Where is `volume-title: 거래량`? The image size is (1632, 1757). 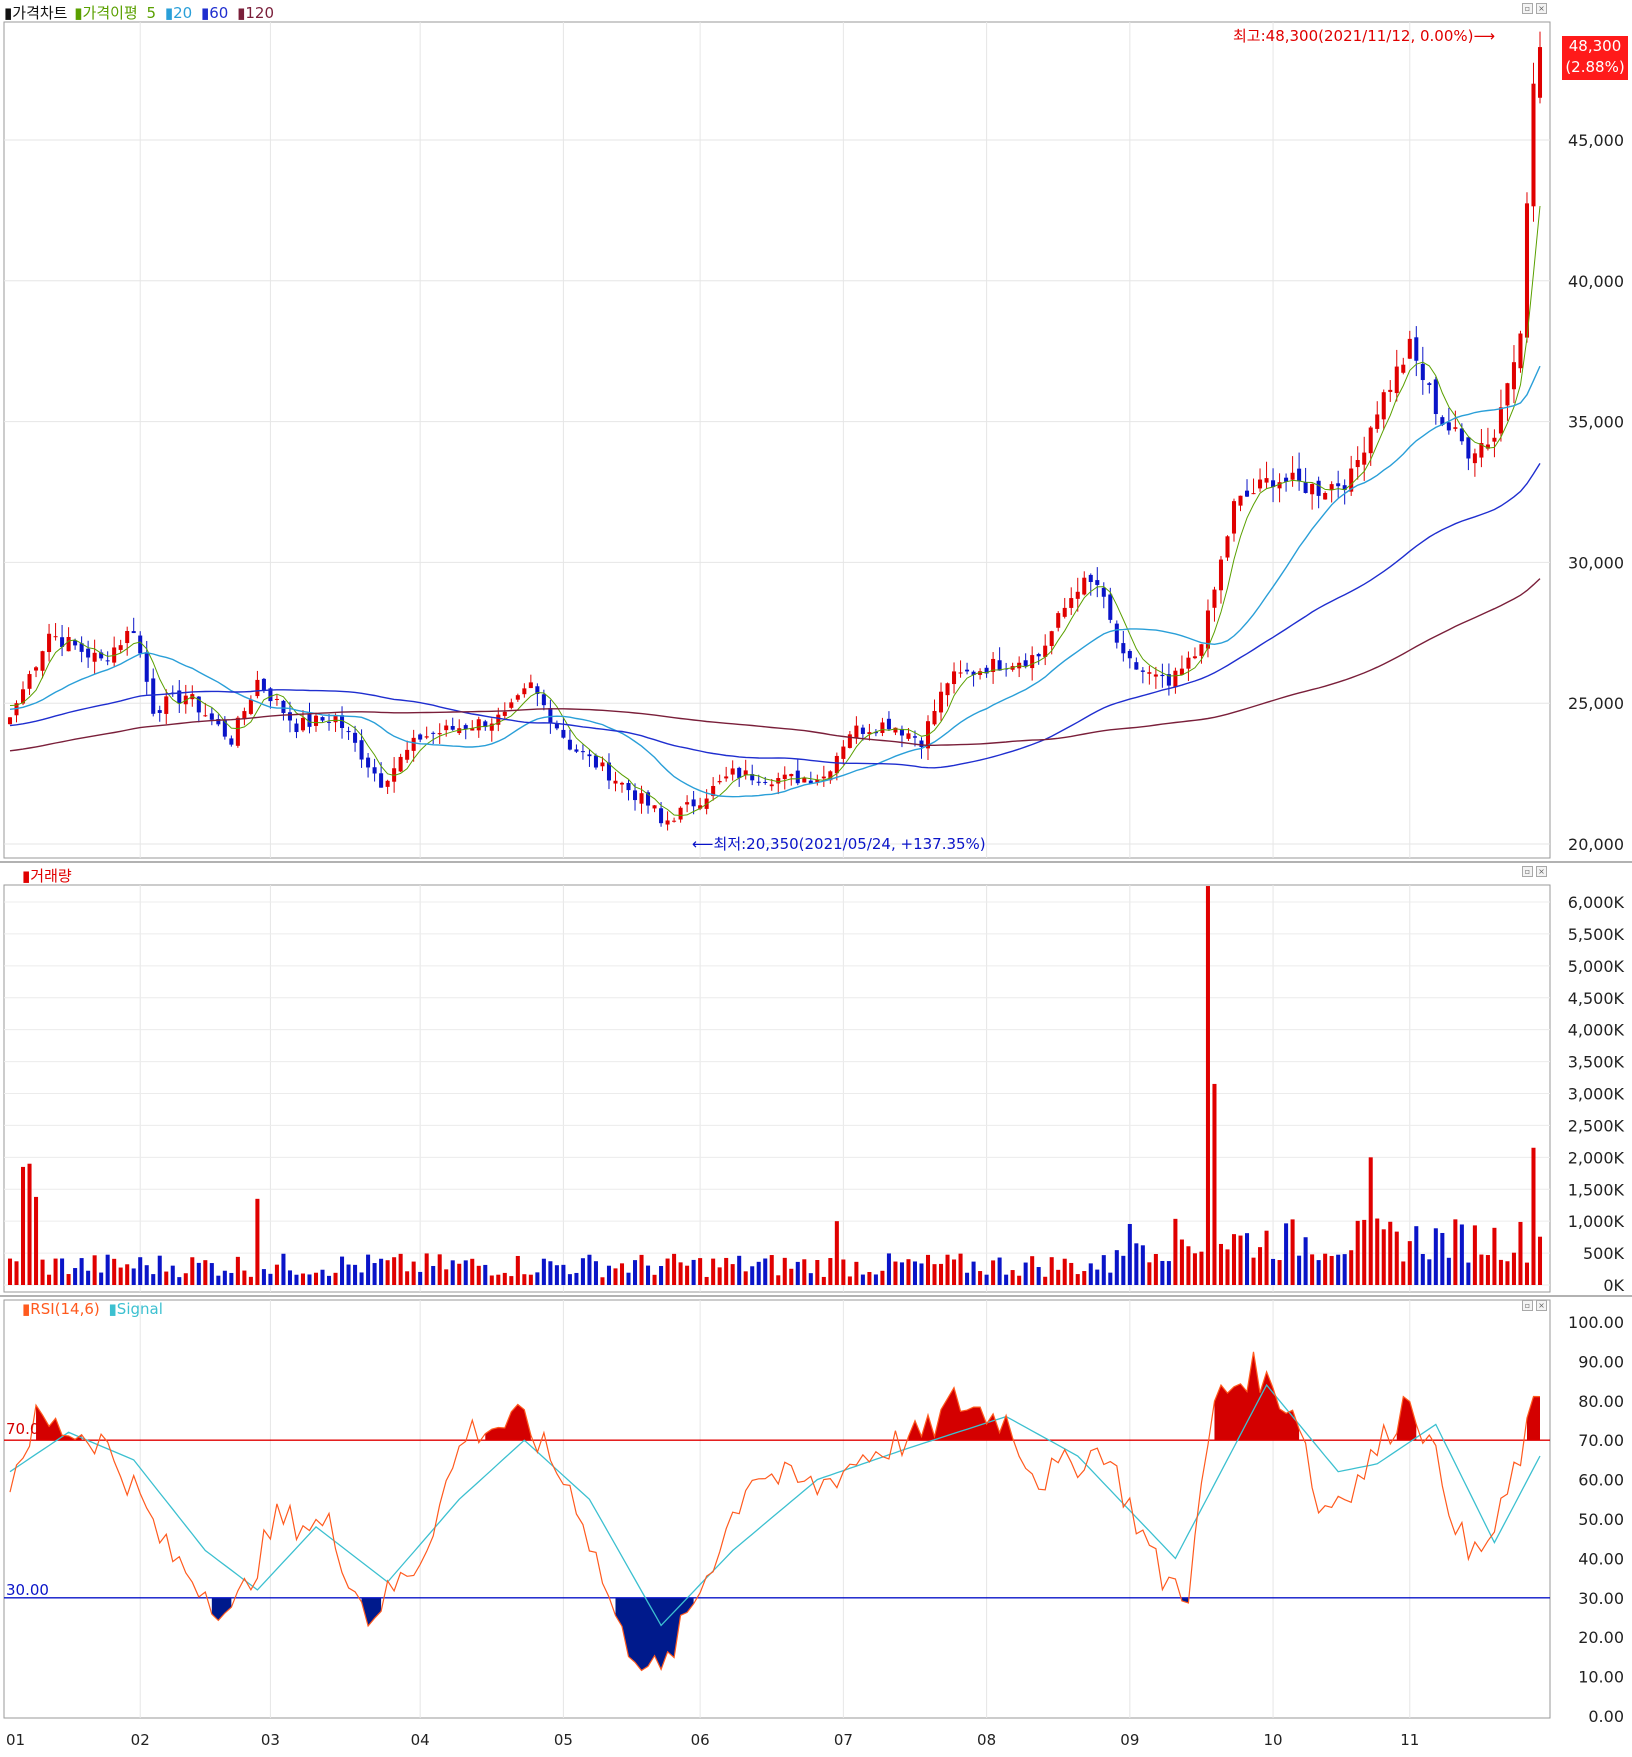
volume-title: 거래량 is located at coordinates (50, 876).